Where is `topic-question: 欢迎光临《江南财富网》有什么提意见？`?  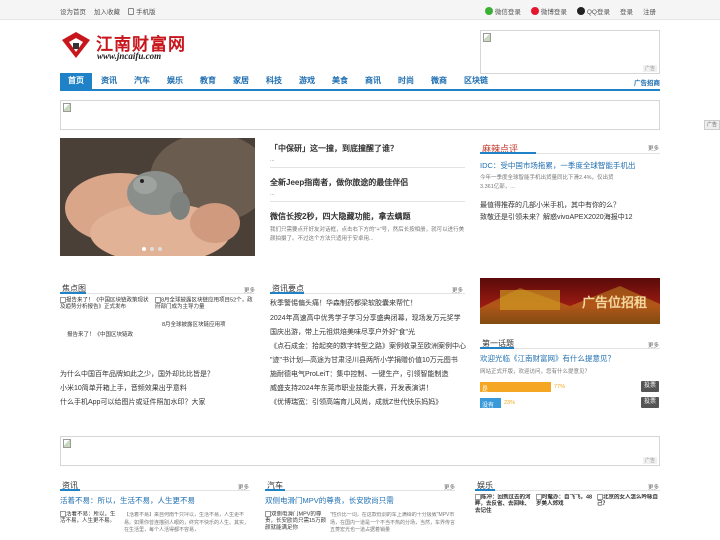
topic-question: 欢迎光临《江南财富网》有什么提意见？ is located at coordinates (547, 358).